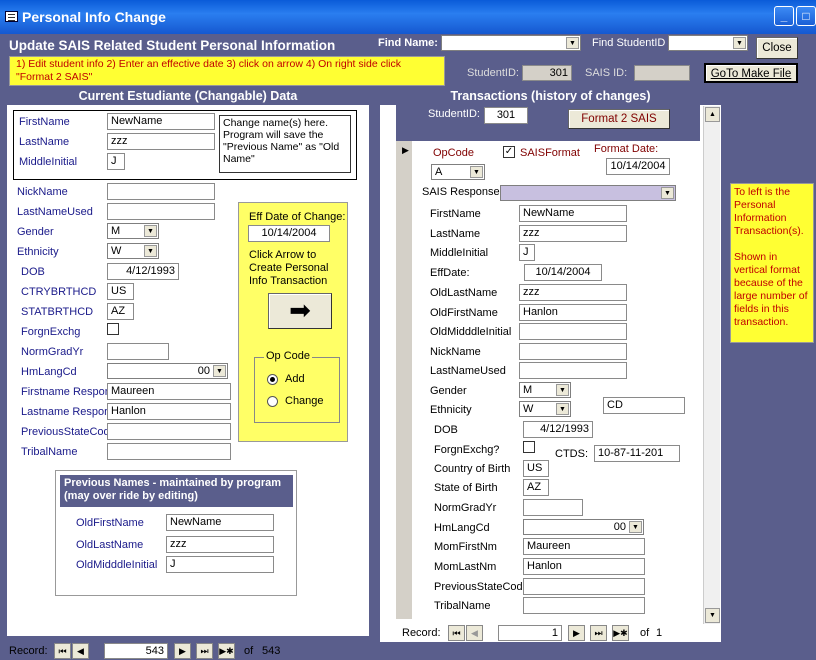  What do you see at coordinates (49, 372) in the screenshot?
I see `hmlangcd-label: HmLangCd` at bounding box center [49, 372].